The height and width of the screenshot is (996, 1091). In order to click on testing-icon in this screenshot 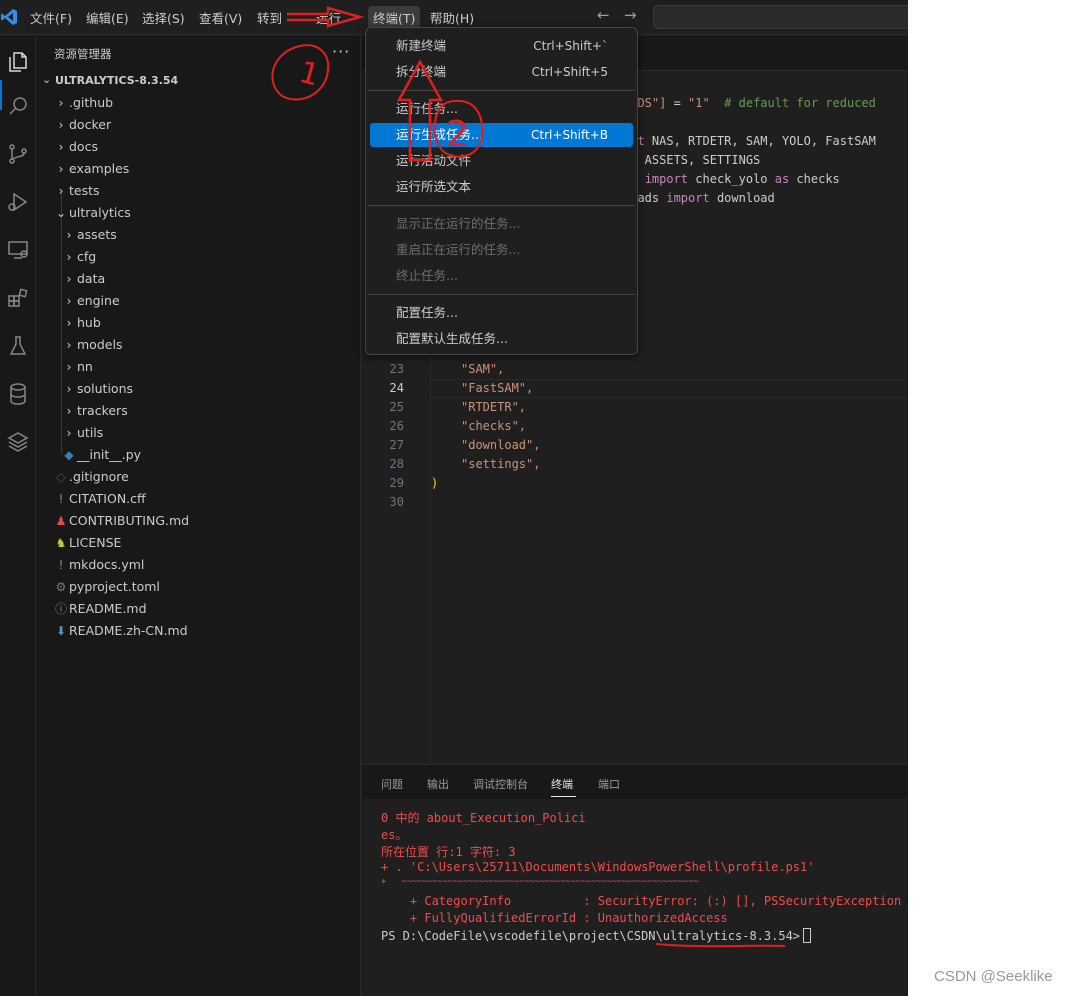, I will do `click(18, 346)`.